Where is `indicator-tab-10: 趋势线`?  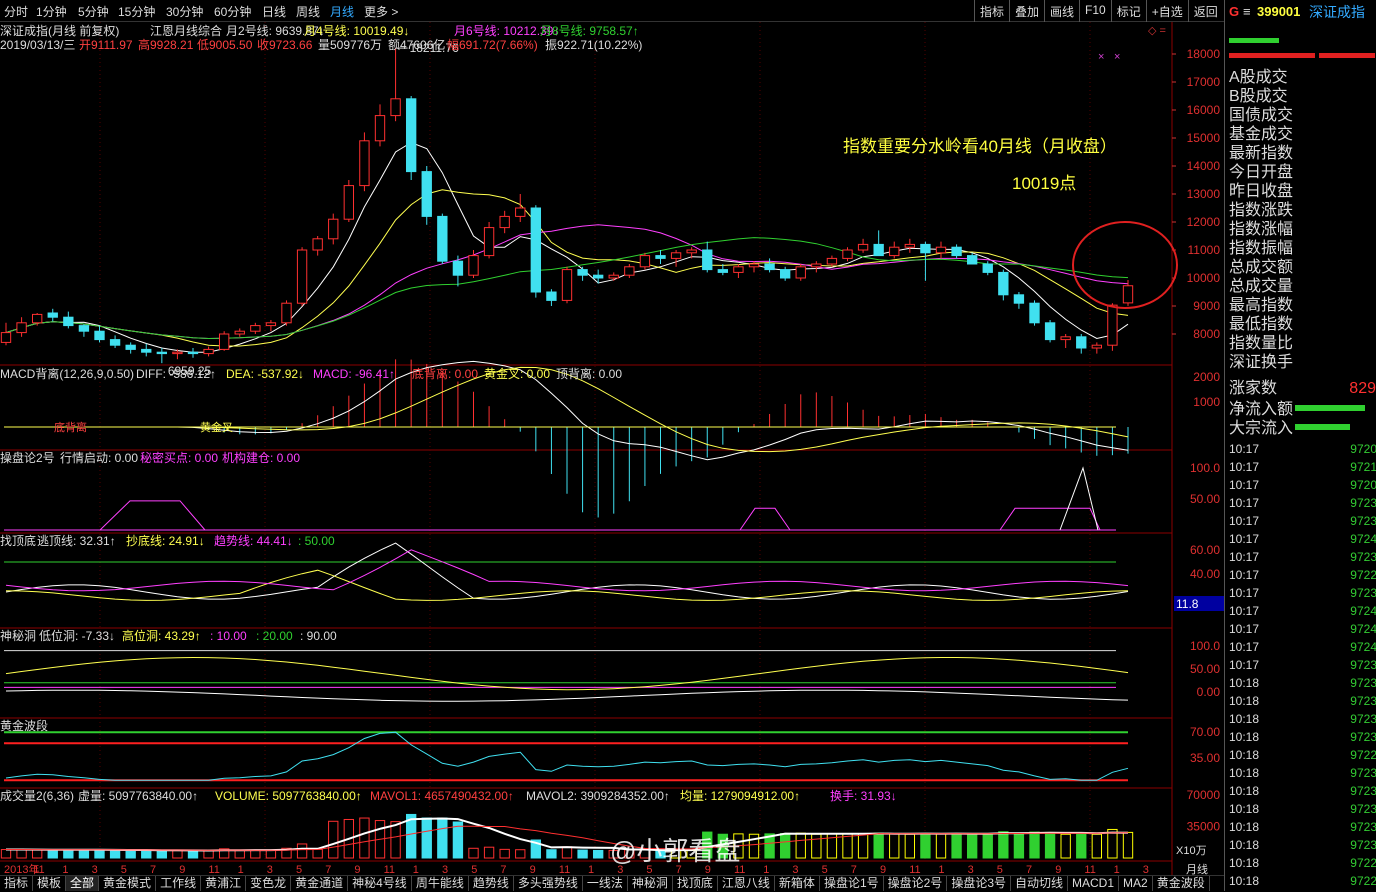 indicator-tab-10: 趋势线 is located at coordinates (491, 883).